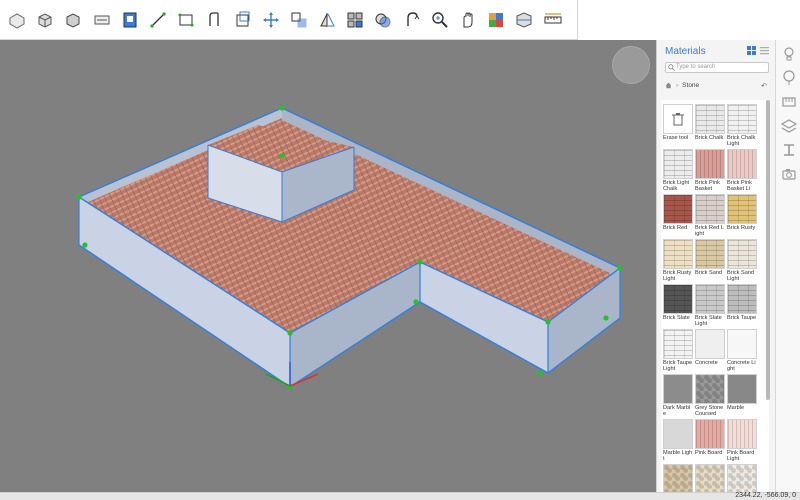 Image resolution: width=800 pixels, height=500 pixels. Describe the element at coordinates (631, 65) in the screenshot. I see `view-compass` at that location.